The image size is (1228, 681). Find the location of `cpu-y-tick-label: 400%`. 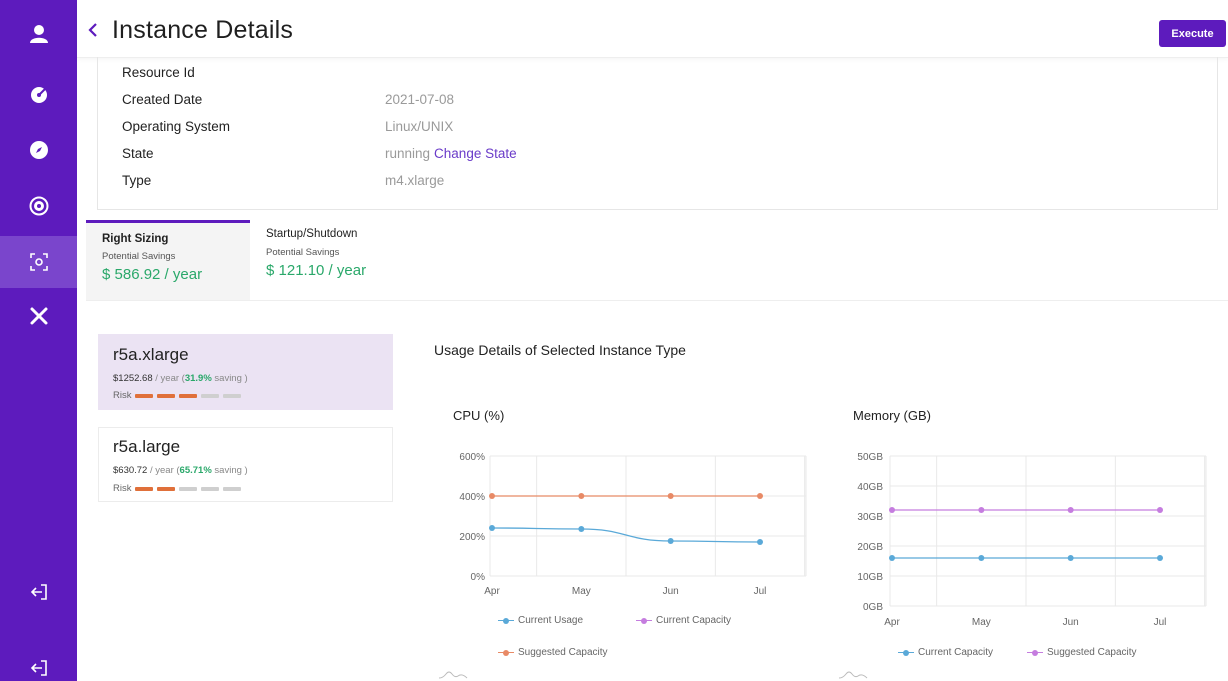

cpu-y-tick-label: 400% is located at coordinates (472, 497).